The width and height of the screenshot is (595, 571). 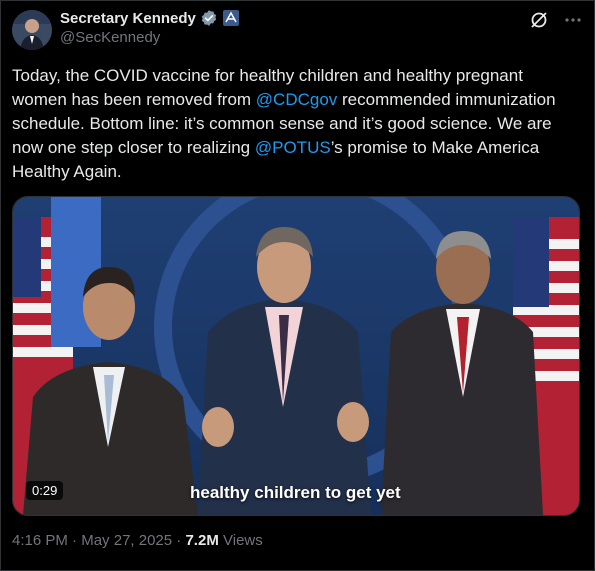 I want to click on user-handle: @SecKennedy, so click(x=110, y=37).